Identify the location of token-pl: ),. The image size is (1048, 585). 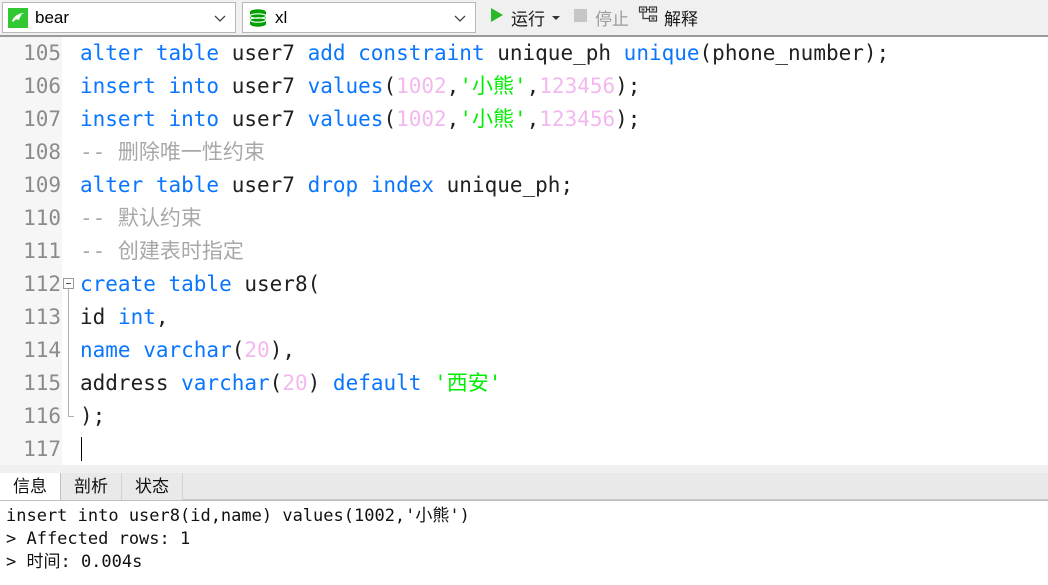
(282, 350).